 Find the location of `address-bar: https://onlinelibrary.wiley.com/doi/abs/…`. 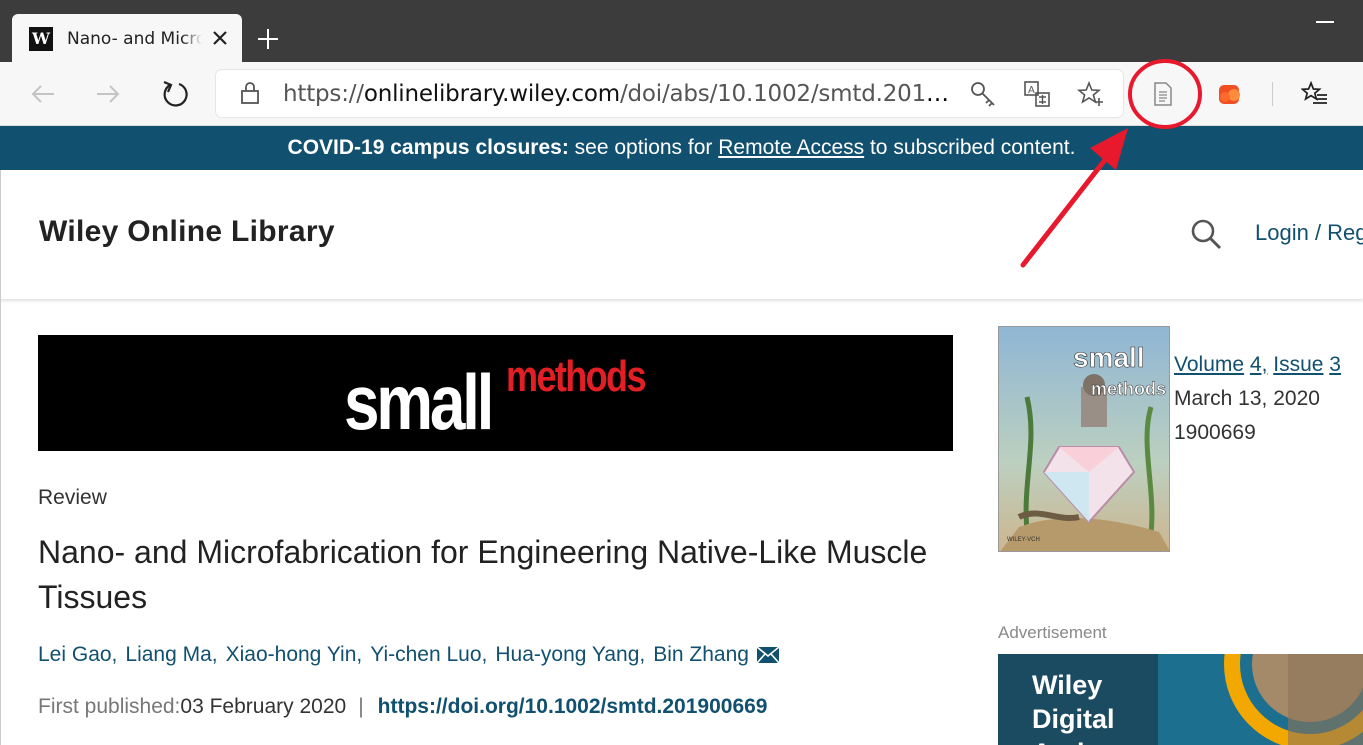

address-bar: https://onlinelibrary.wiley.com/doi/abs/… is located at coordinates (669, 93).